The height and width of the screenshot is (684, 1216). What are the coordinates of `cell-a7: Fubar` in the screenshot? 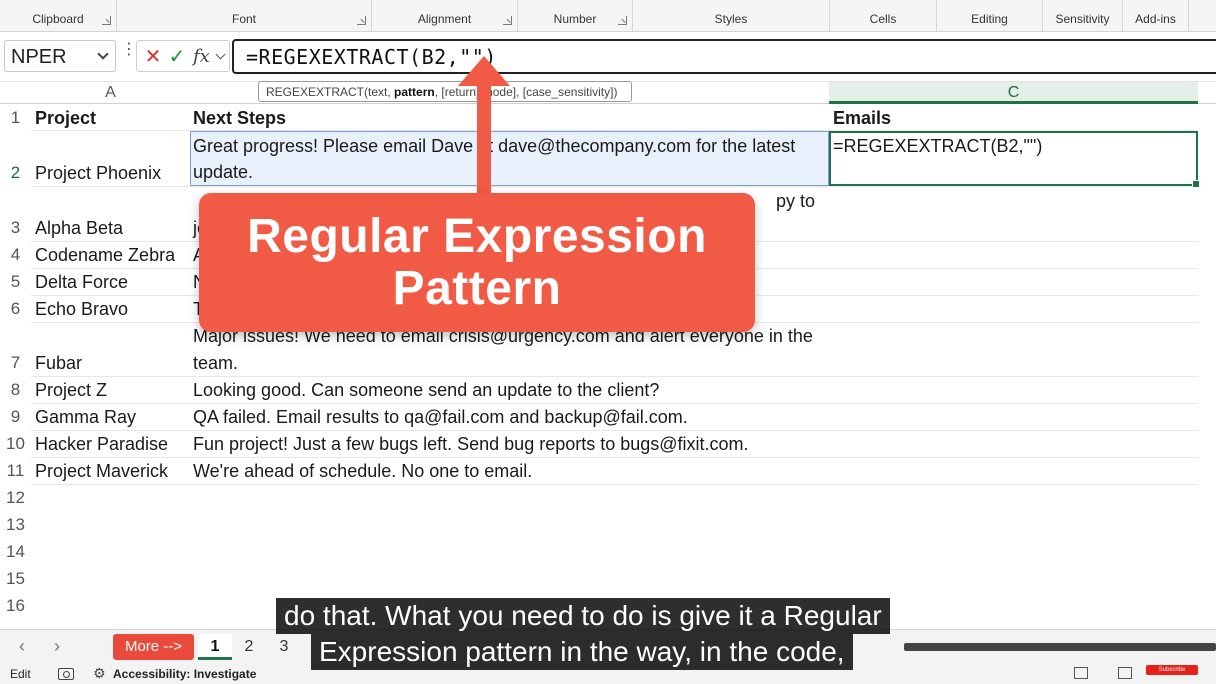 It's located at (58, 363).